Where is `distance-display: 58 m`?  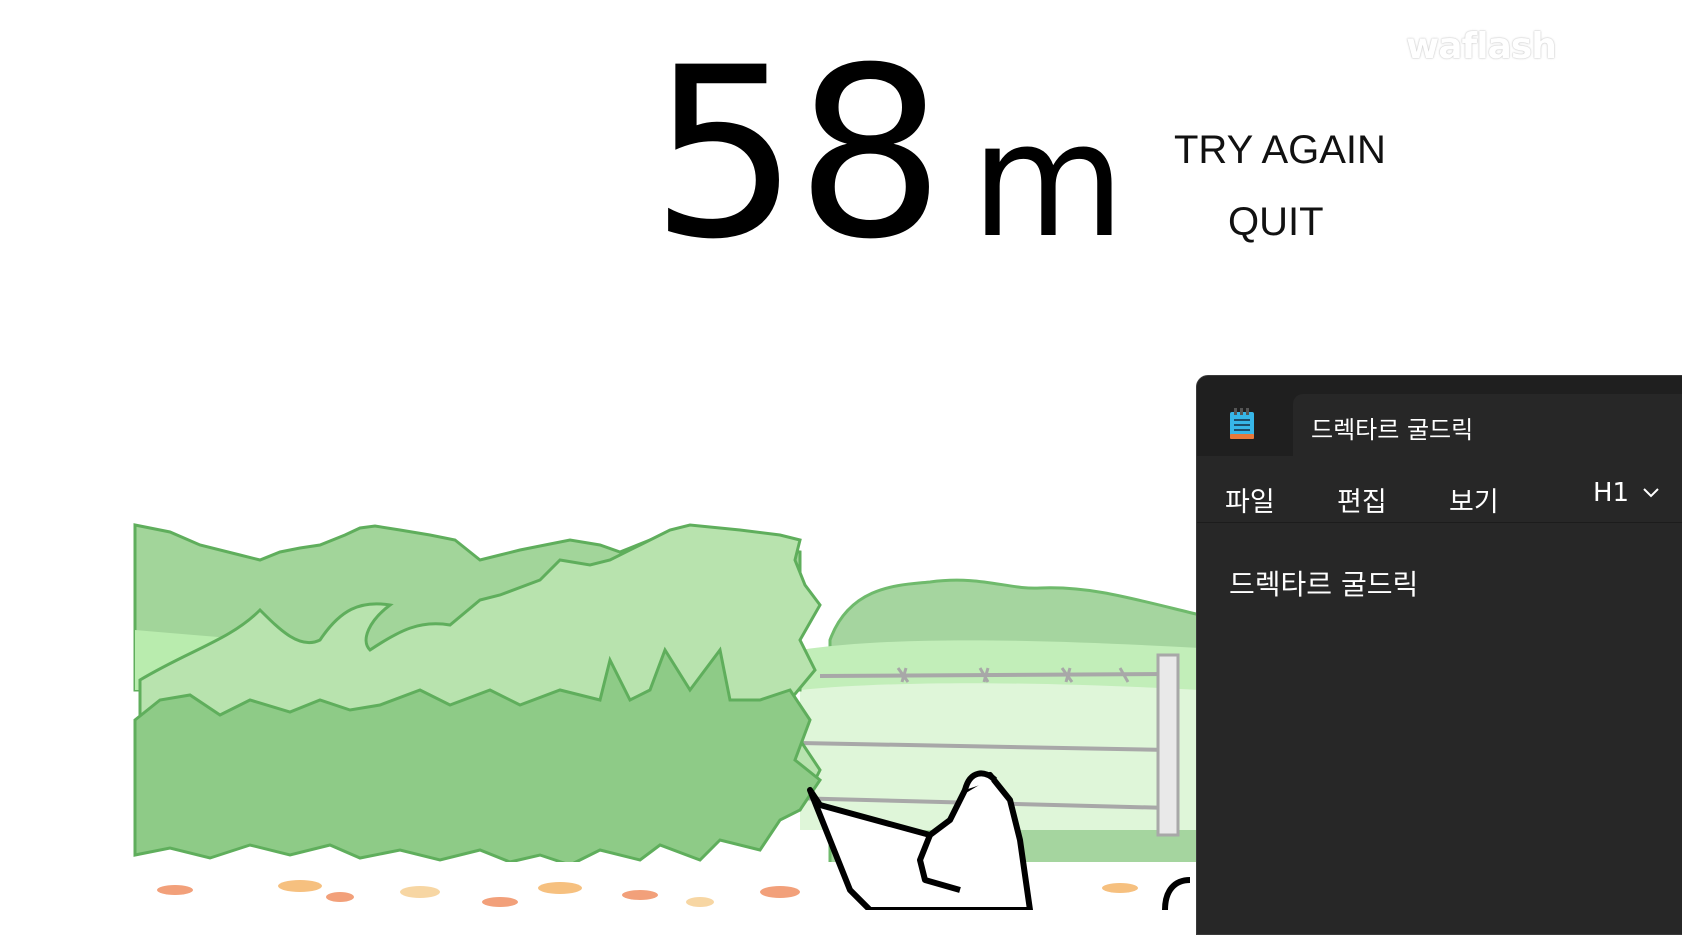 distance-display: 58 m is located at coordinates (887, 154).